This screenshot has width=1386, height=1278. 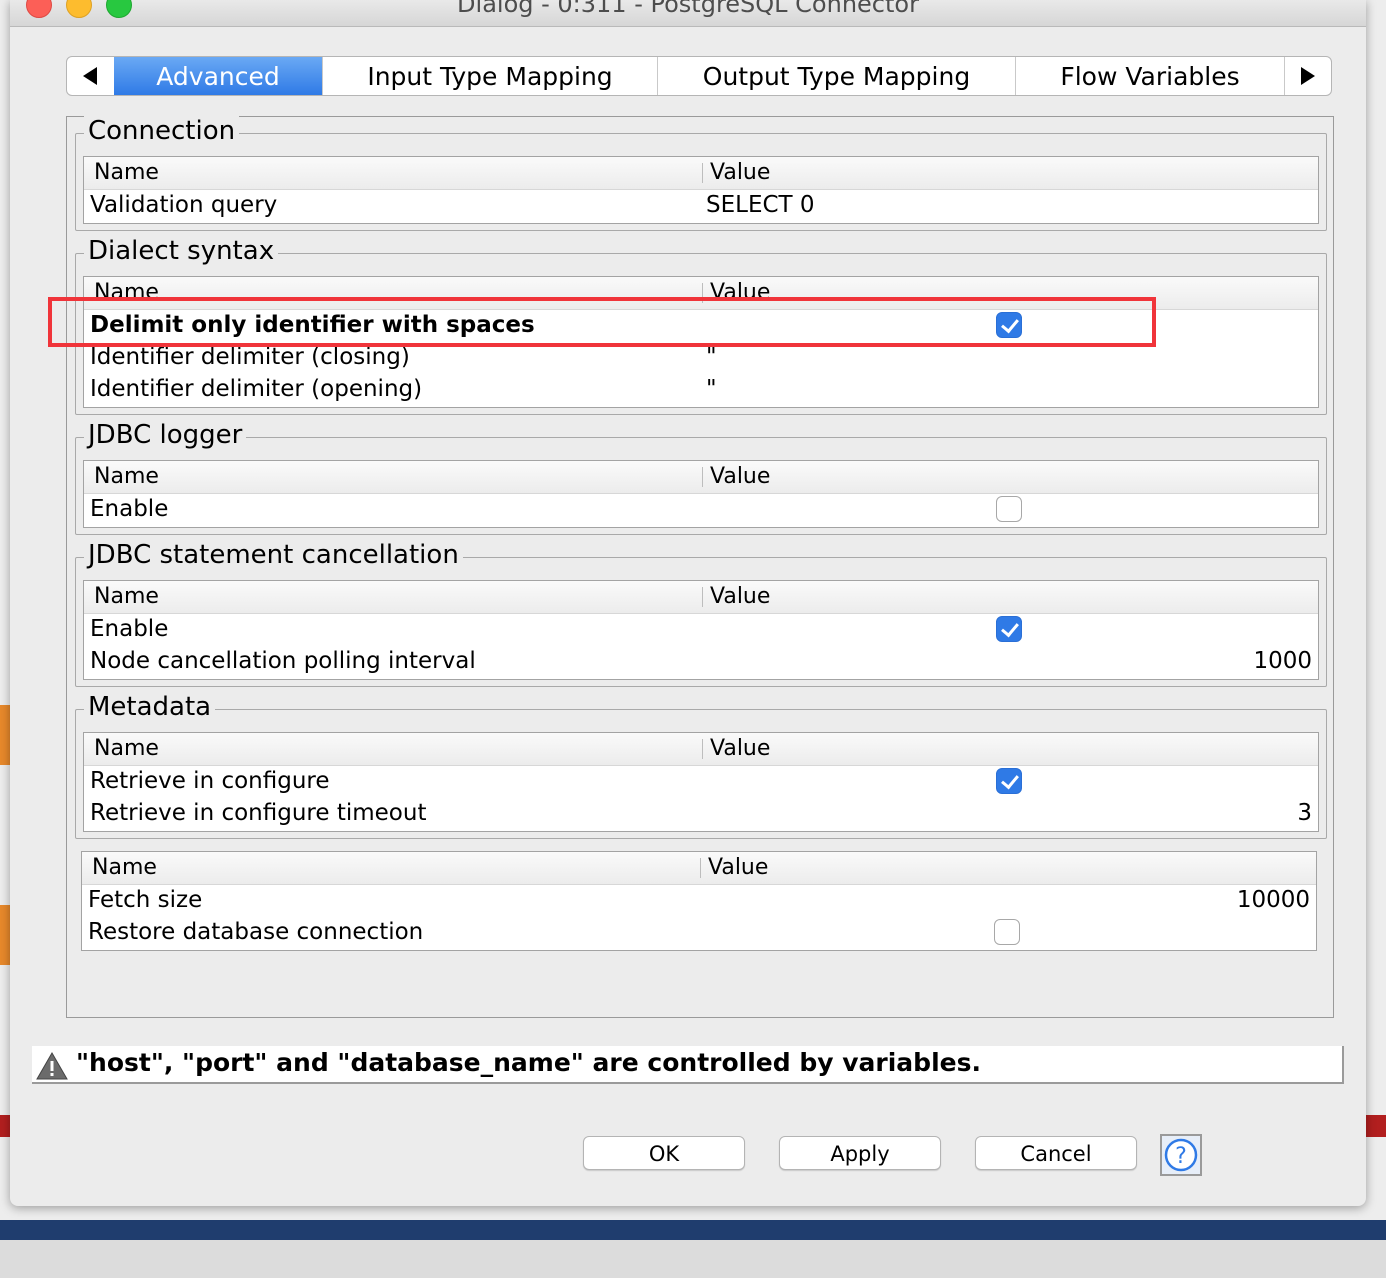 I want to click on tab-flow-variables: Flow Variables, so click(x=1150, y=76).